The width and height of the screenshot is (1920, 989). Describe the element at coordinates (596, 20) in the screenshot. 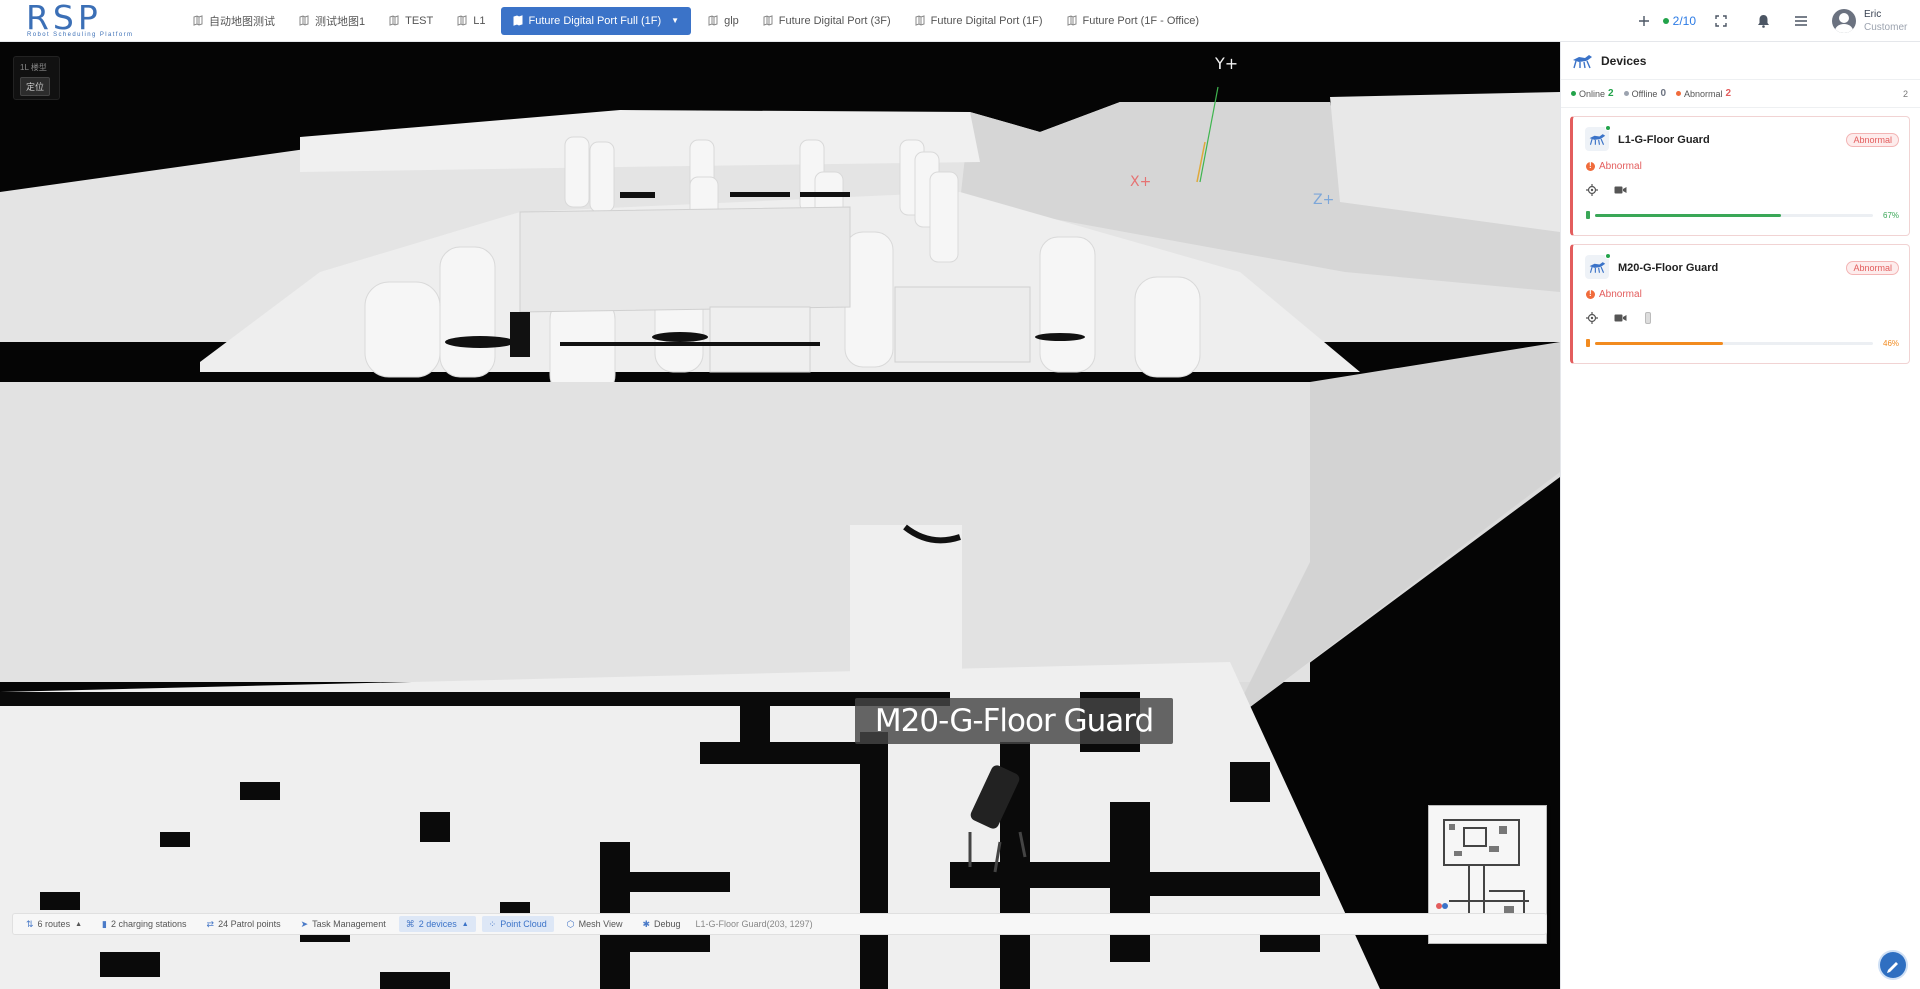

I see `tab-future-digital-port-full-1f: Future Digital Port Full (1F) ▼` at that location.